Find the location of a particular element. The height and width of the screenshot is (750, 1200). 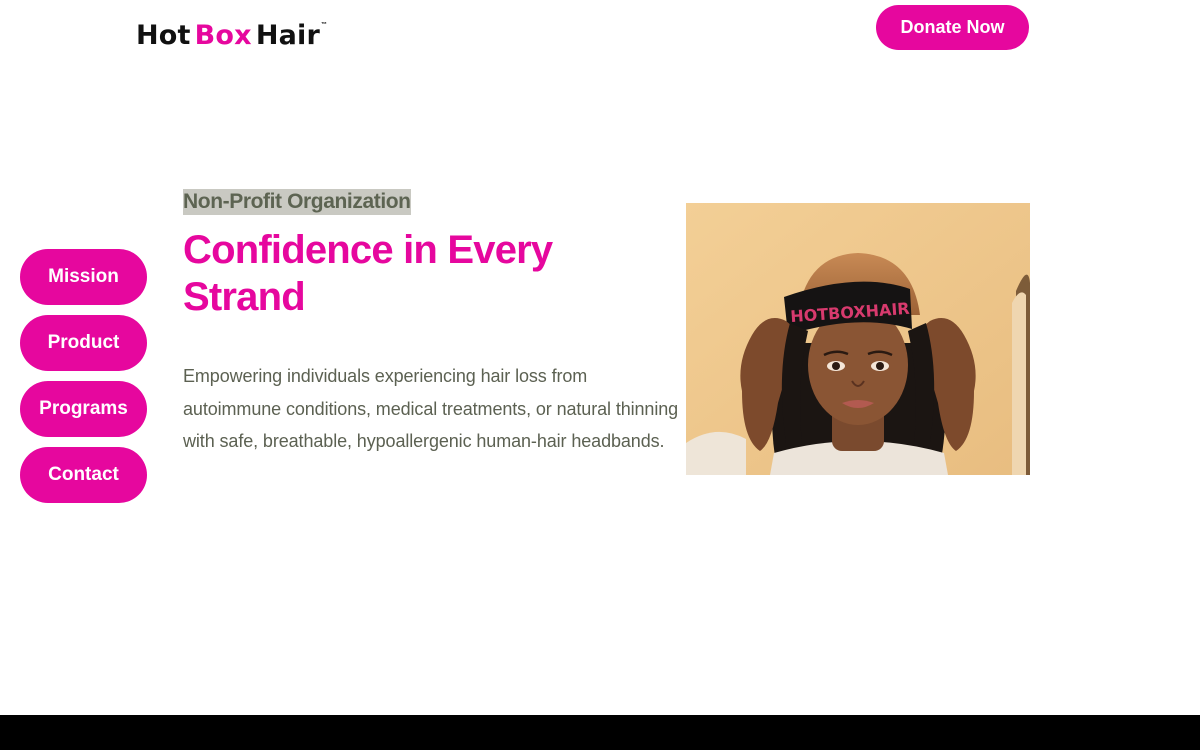

organization-type-label: Non-Profit Organization is located at coordinates (297, 202).